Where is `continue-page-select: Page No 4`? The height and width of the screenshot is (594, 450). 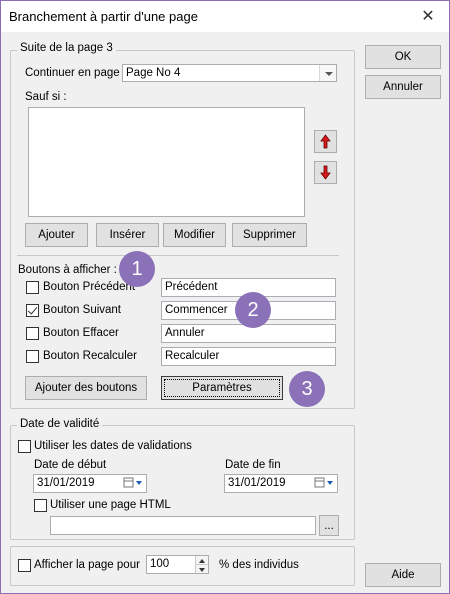
continue-page-select: Page No 4 is located at coordinates (229, 73).